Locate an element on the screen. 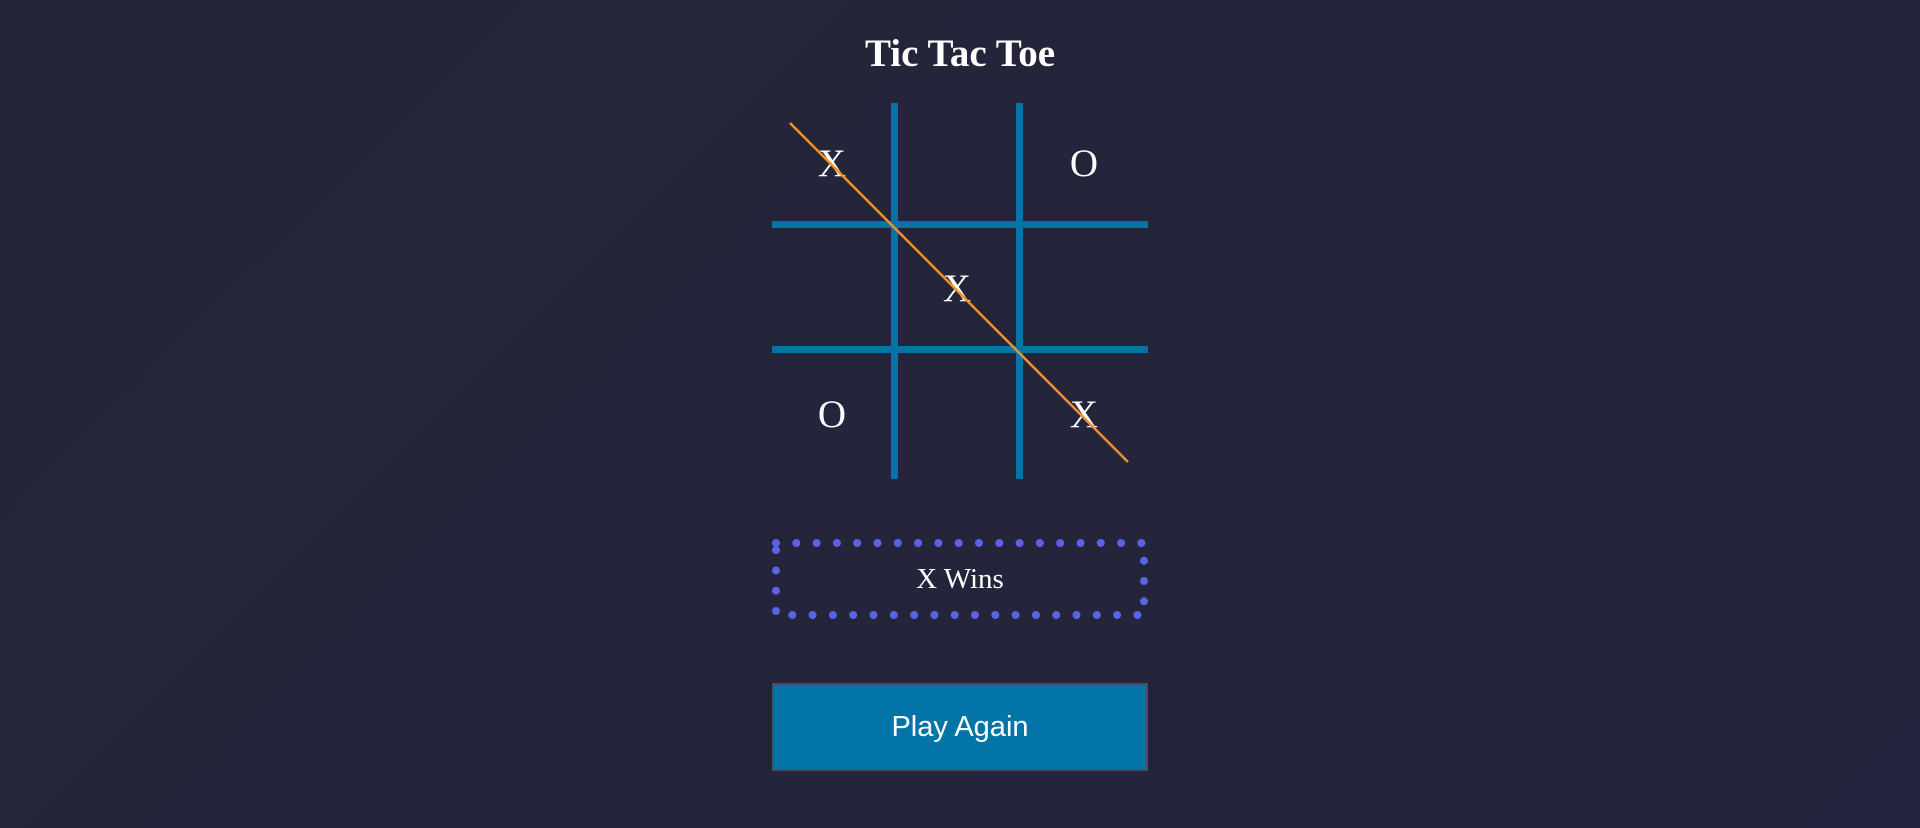  game-title: Tic Tac Toe is located at coordinates (960, 53).